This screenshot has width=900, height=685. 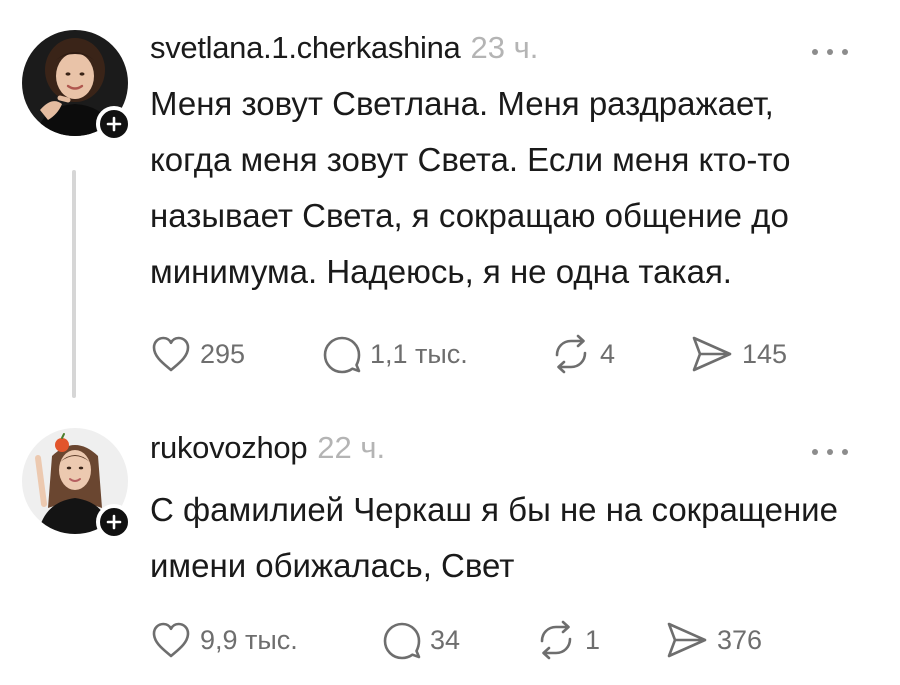 What do you see at coordinates (305, 48) in the screenshot?
I see `username: svetlana.1.cherkashina` at bounding box center [305, 48].